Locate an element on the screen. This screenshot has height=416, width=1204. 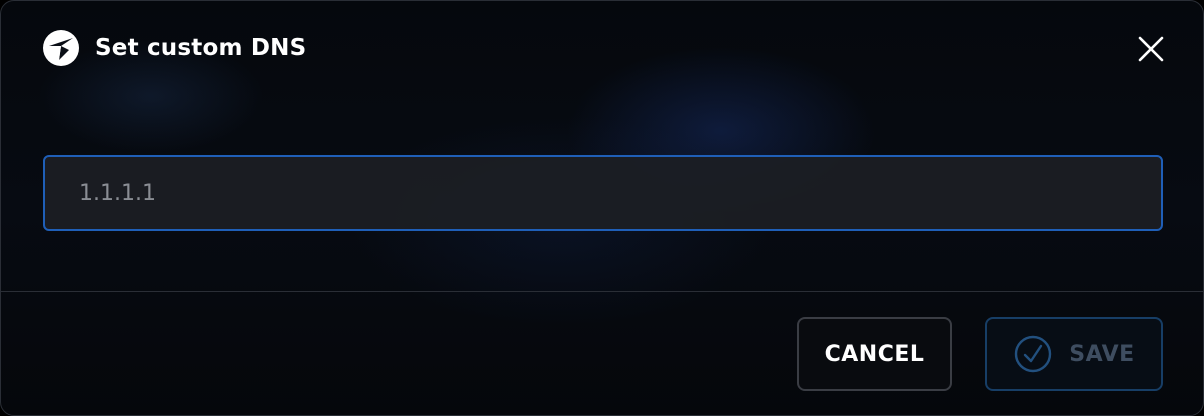
save-button-label: SAVE is located at coordinates (1102, 354).